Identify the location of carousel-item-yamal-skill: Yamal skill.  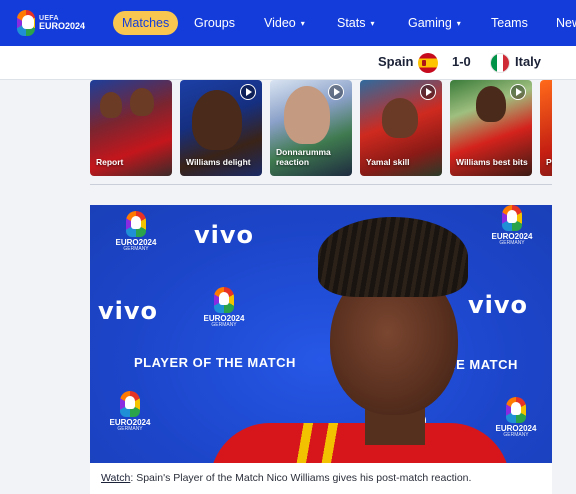
(401, 128).